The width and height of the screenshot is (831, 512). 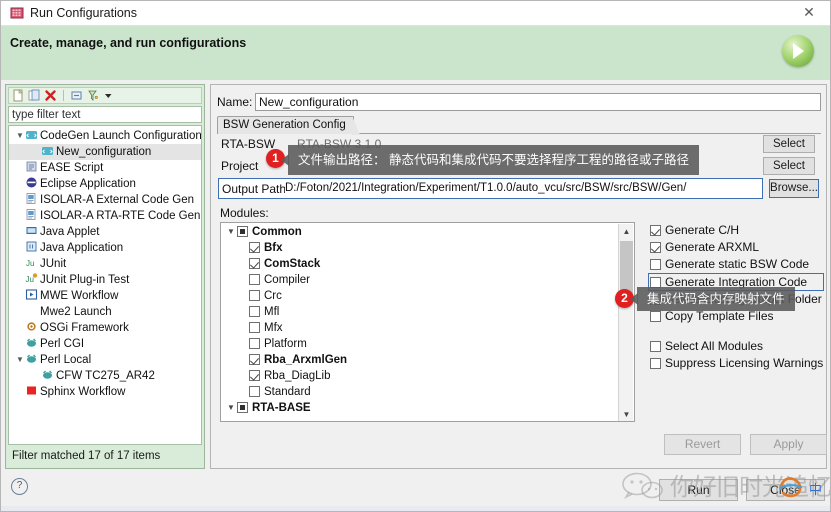 What do you see at coordinates (420, 264) in the screenshot?
I see `module-row: ComStack` at bounding box center [420, 264].